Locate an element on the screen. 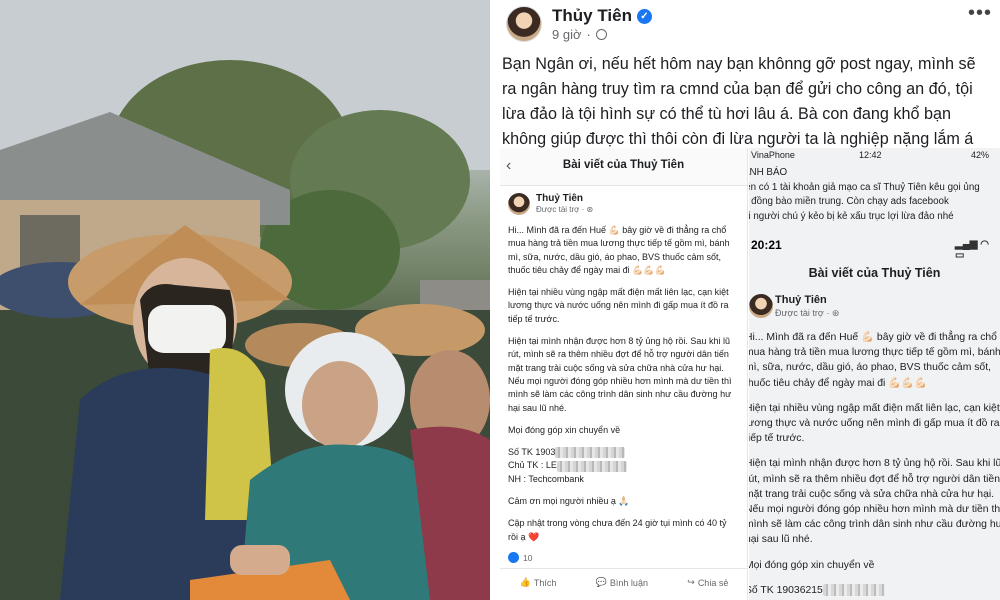 This screenshot has height=600, width=1000. signal-wifi-battery-icon: ▂▄▆ ◠ ▭ is located at coordinates (972, 250).